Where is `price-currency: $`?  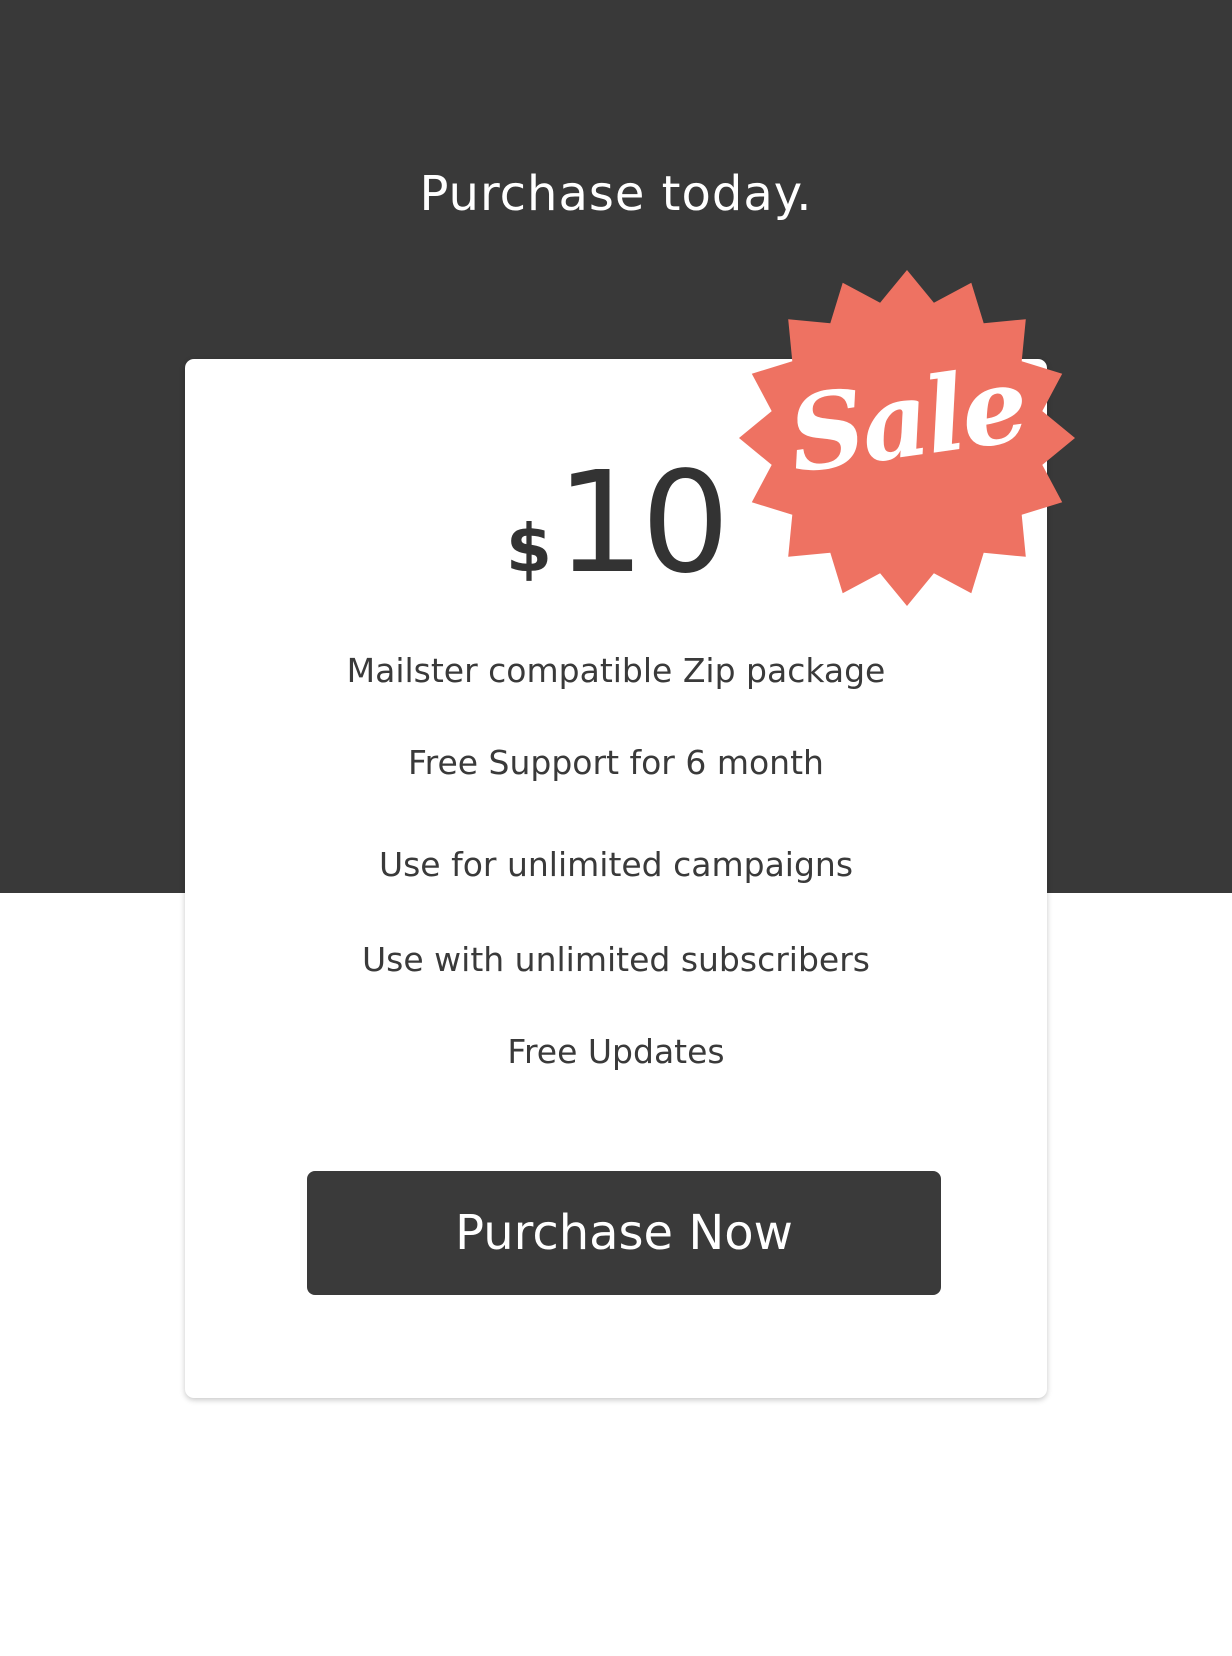 price-currency: $ is located at coordinates (528, 548).